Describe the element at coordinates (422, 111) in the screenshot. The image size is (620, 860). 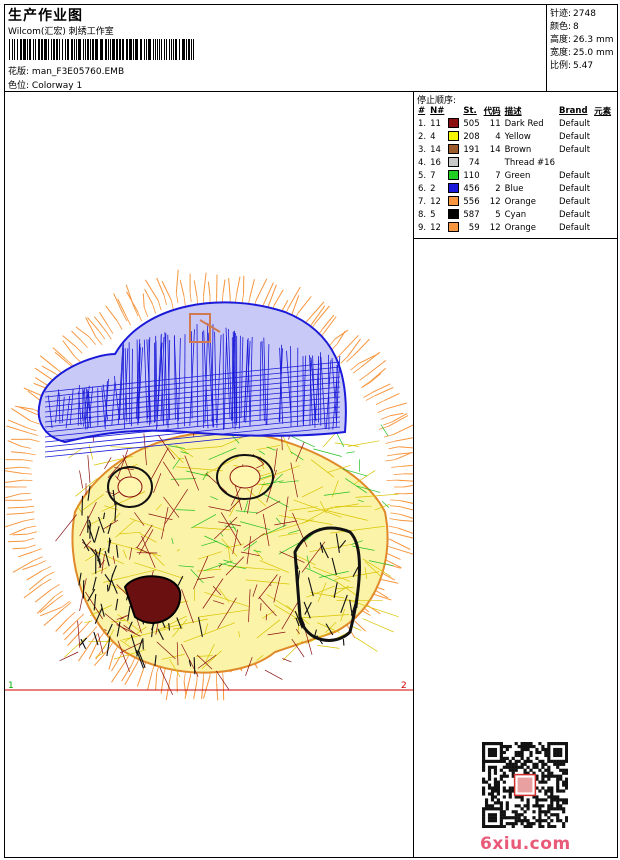
I see `col-index: #` at that location.